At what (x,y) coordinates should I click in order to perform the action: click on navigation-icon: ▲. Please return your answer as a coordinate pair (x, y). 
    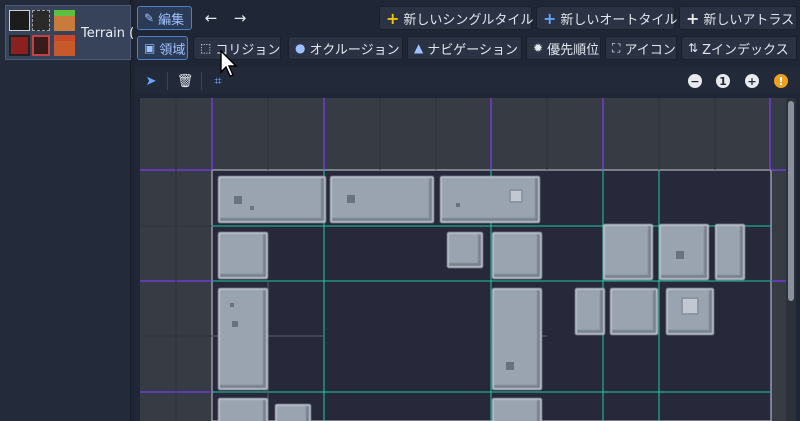
    Looking at the image, I should click on (419, 48).